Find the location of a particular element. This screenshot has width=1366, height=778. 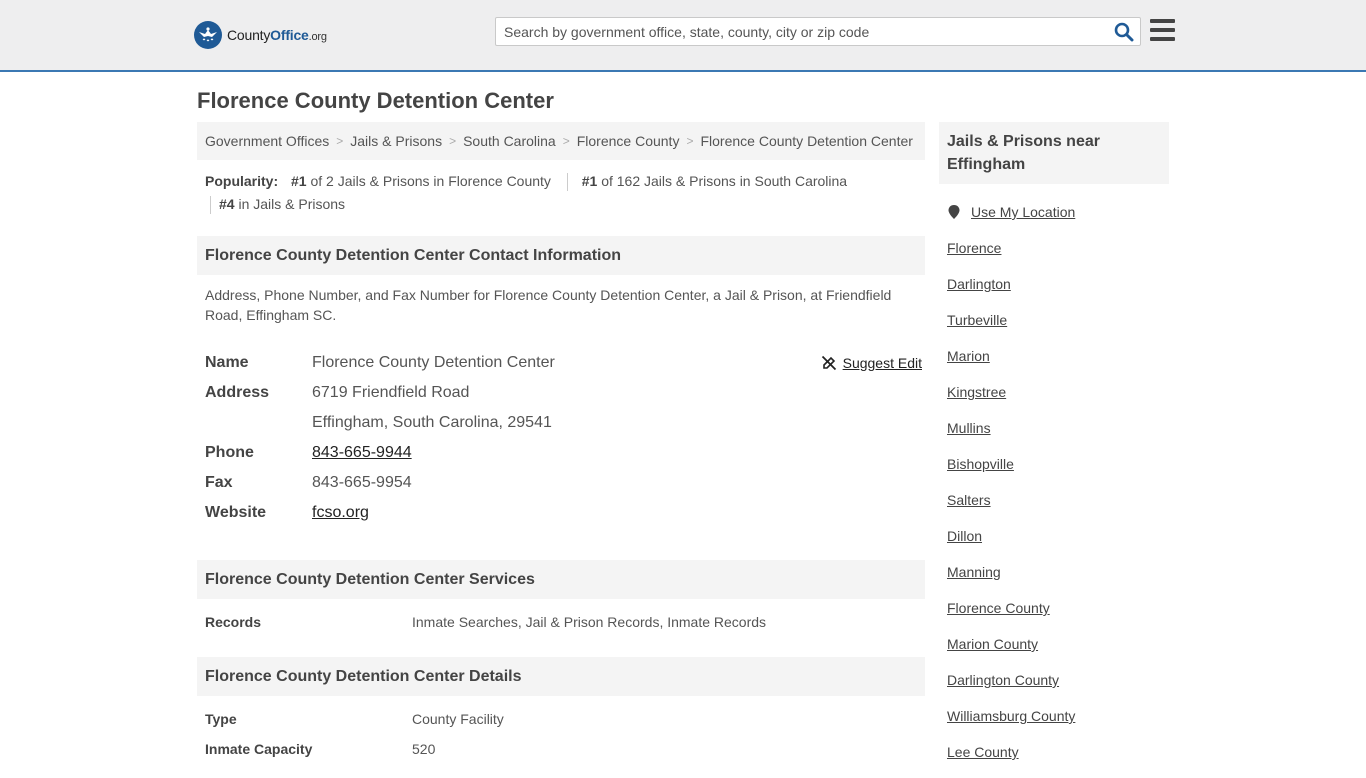

list-item: Bishopville is located at coordinates (1058, 472).